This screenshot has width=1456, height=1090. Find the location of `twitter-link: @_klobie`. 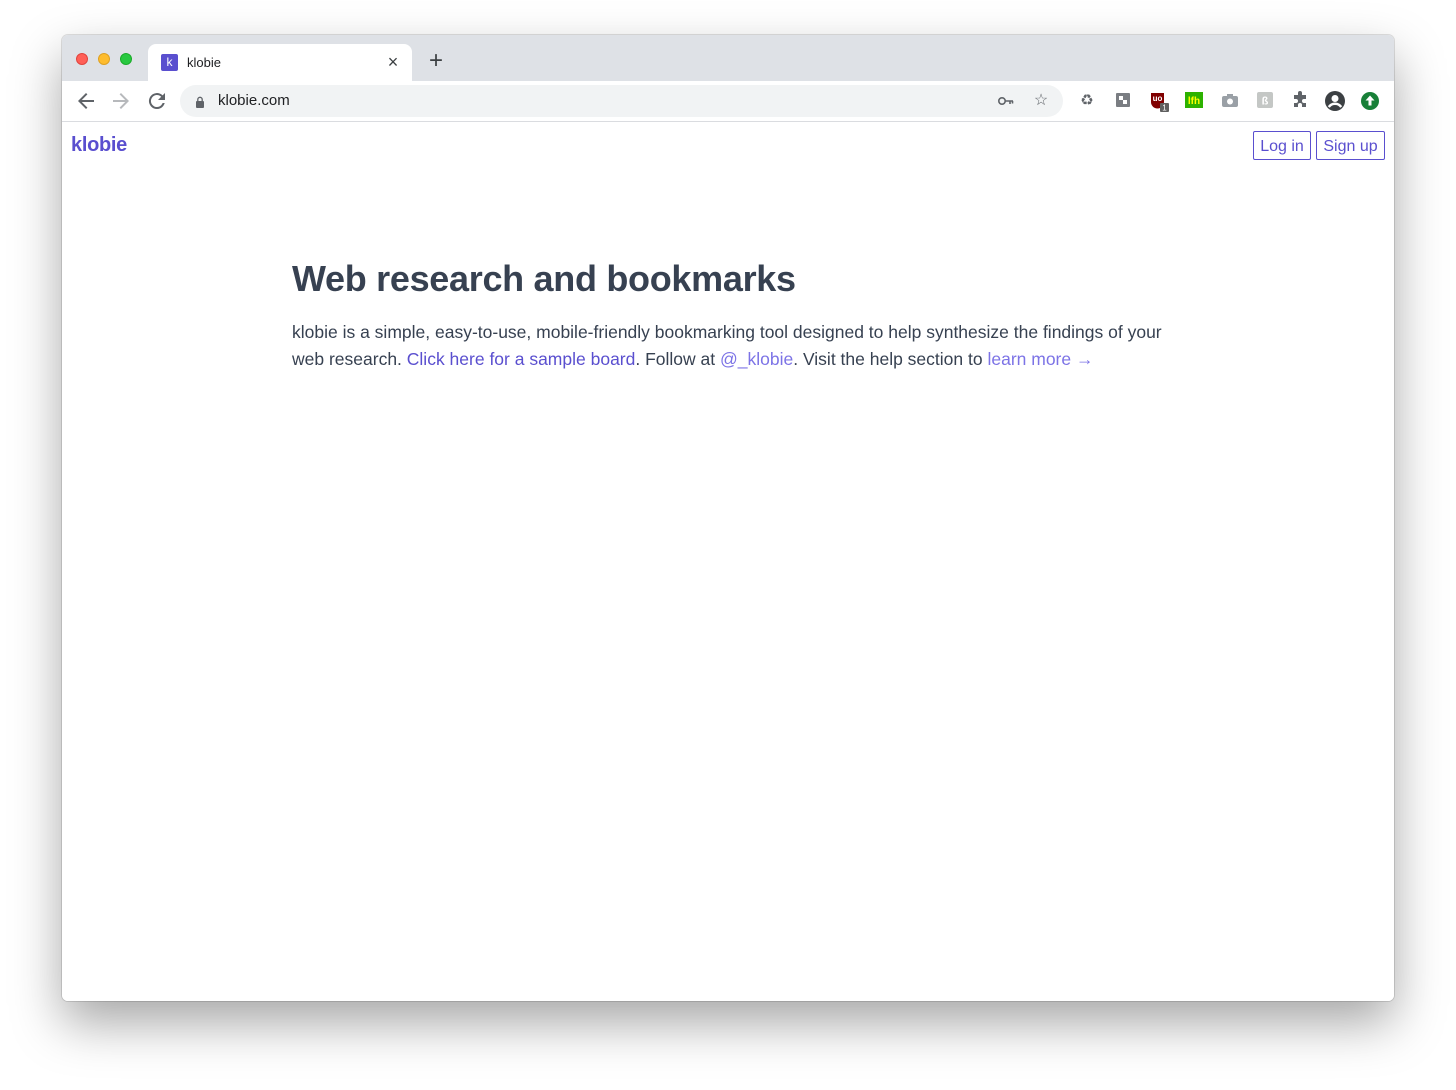

twitter-link: @_klobie is located at coordinates (756, 359).